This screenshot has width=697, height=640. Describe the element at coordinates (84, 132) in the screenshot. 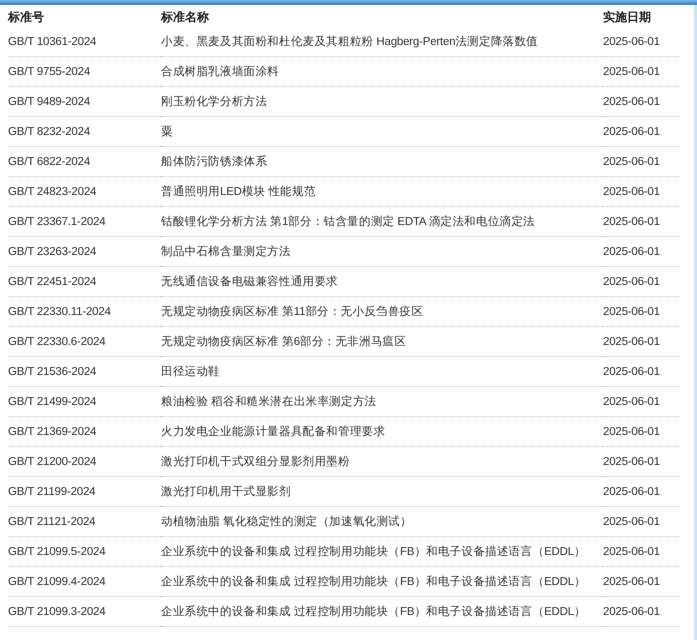

I see `table-cell: GB/T 8232-2024` at that location.